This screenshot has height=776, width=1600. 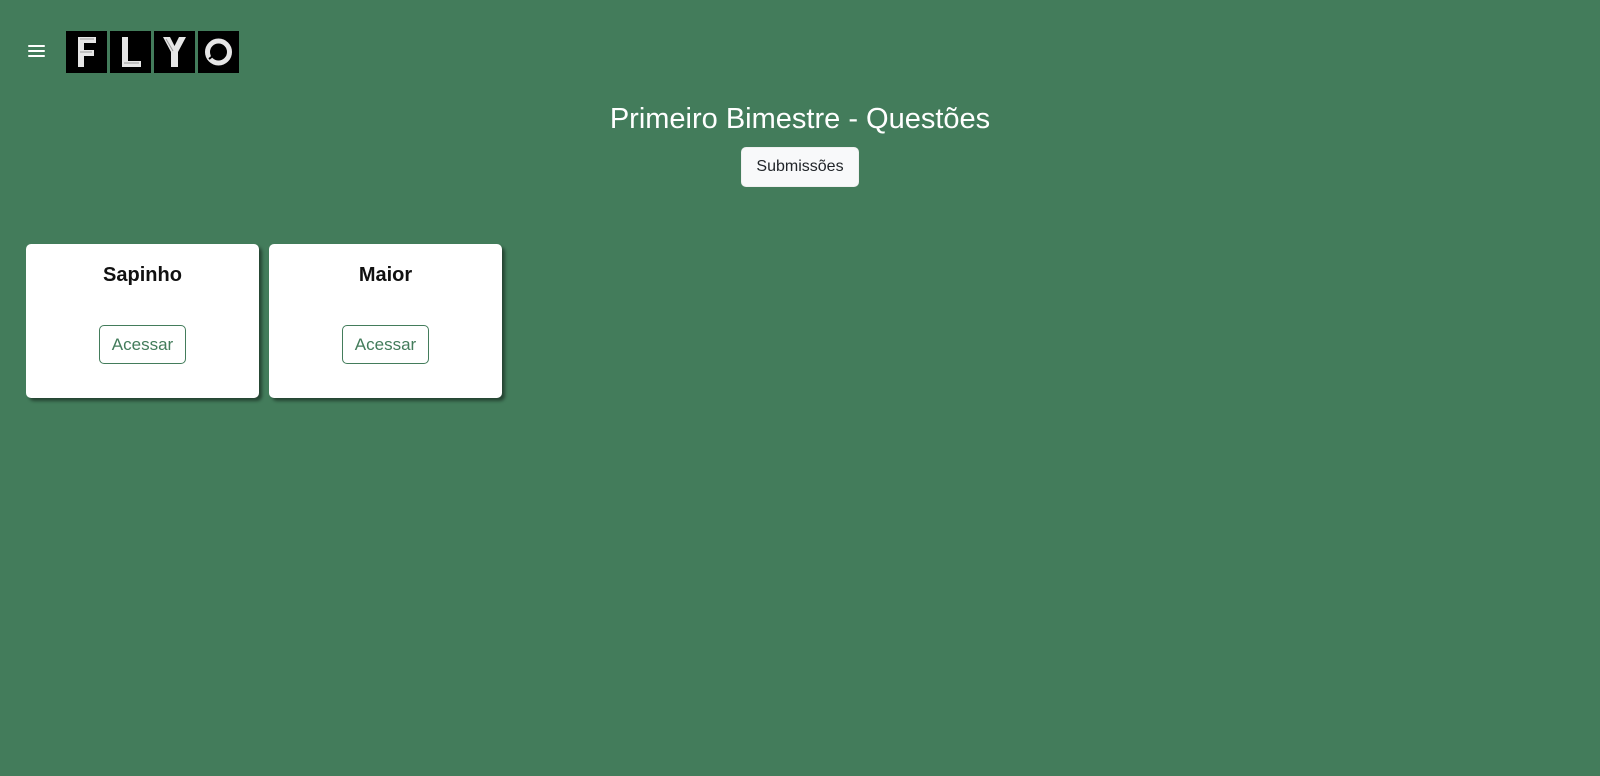 I want to click on card-title: Sapinho, so click(x=142, y=275).